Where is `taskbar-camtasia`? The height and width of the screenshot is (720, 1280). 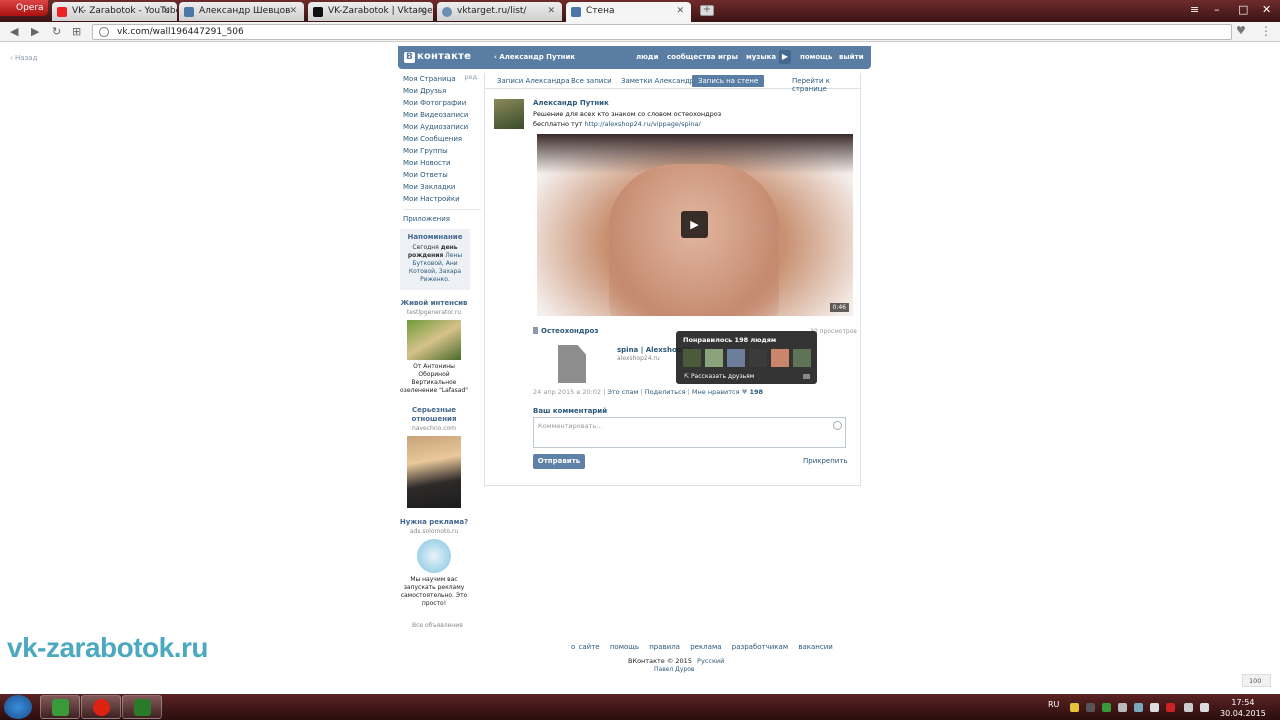 taskbar-camtasia is located at coordinates (60, 707).